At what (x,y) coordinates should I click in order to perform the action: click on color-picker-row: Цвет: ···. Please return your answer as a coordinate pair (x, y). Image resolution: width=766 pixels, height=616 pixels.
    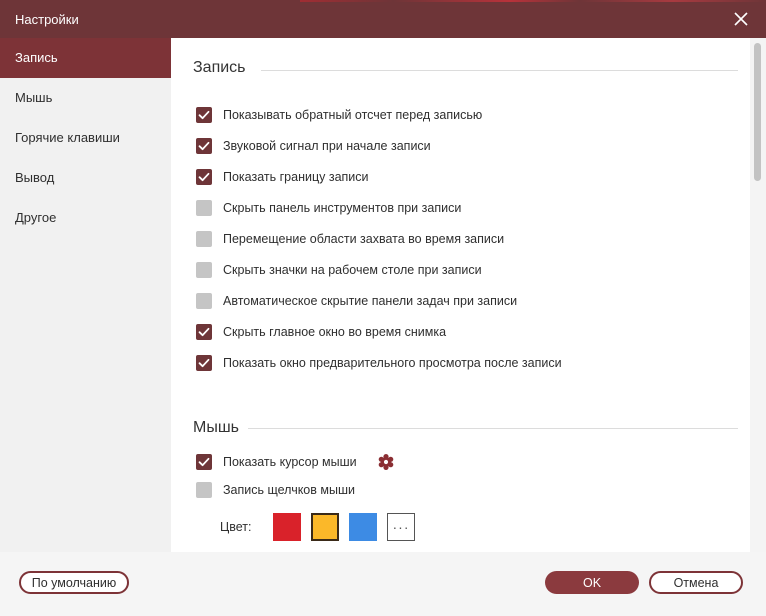
    Looking at the image, I should click on (322, 527).